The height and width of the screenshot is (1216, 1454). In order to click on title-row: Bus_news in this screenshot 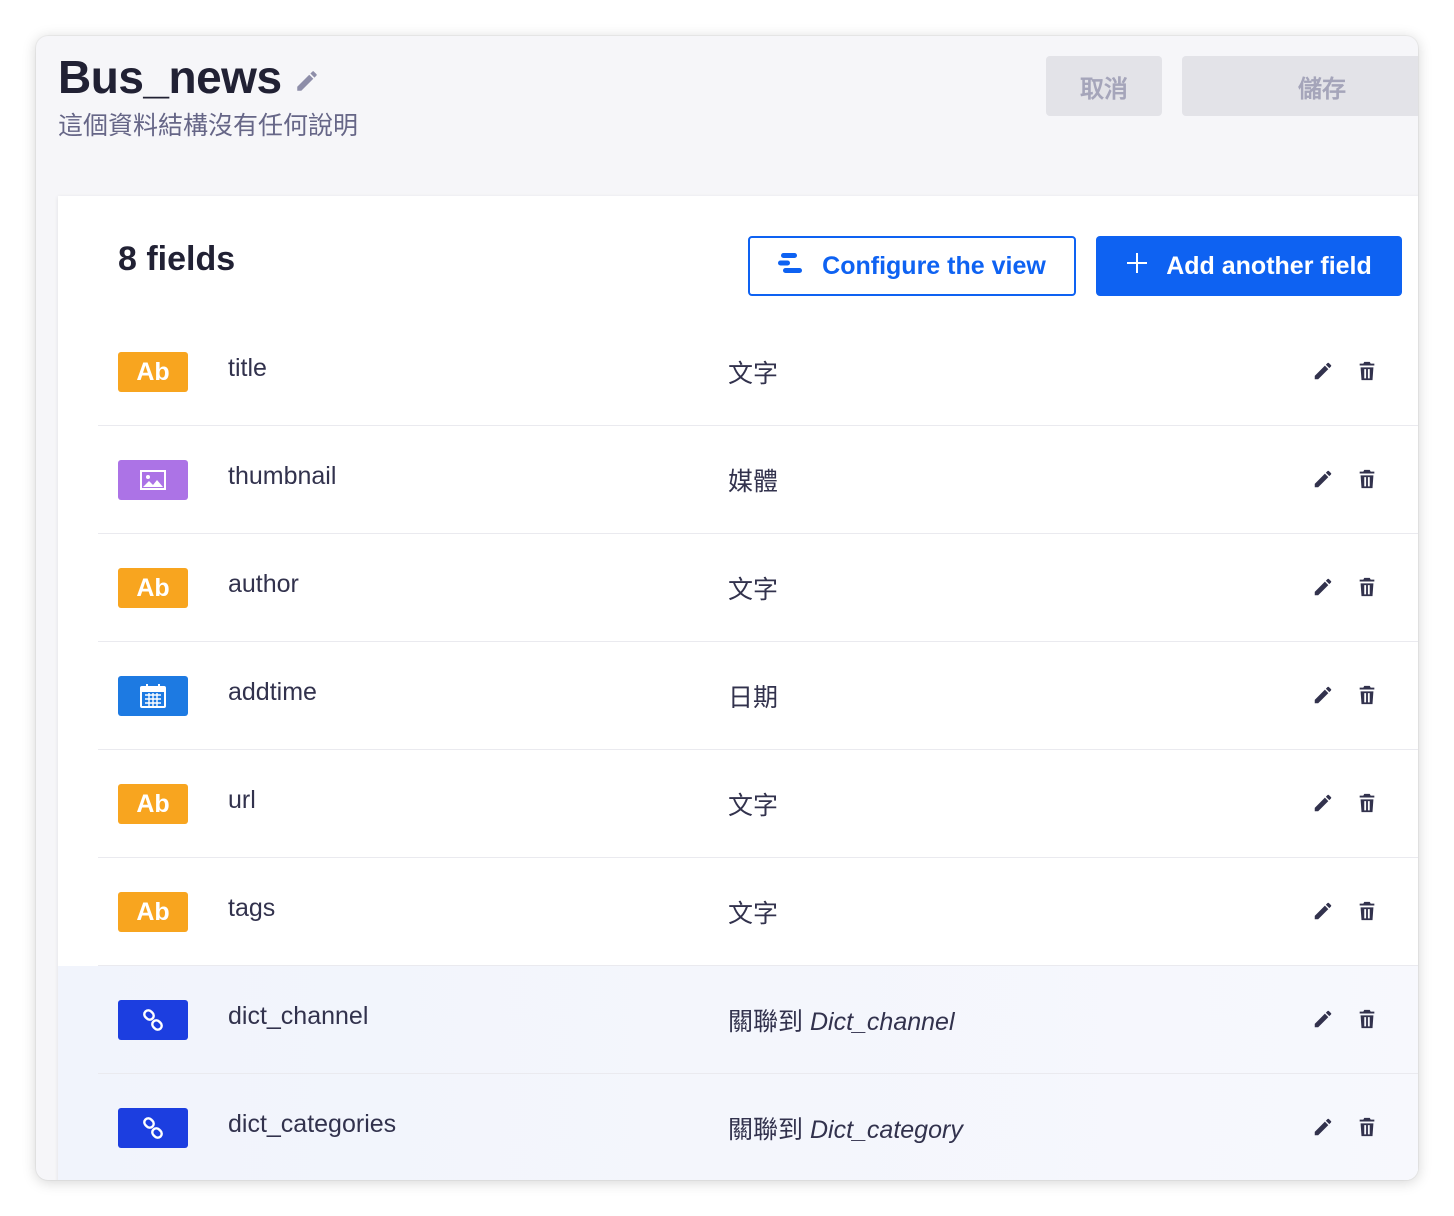, I will do `click(189, 77)`.